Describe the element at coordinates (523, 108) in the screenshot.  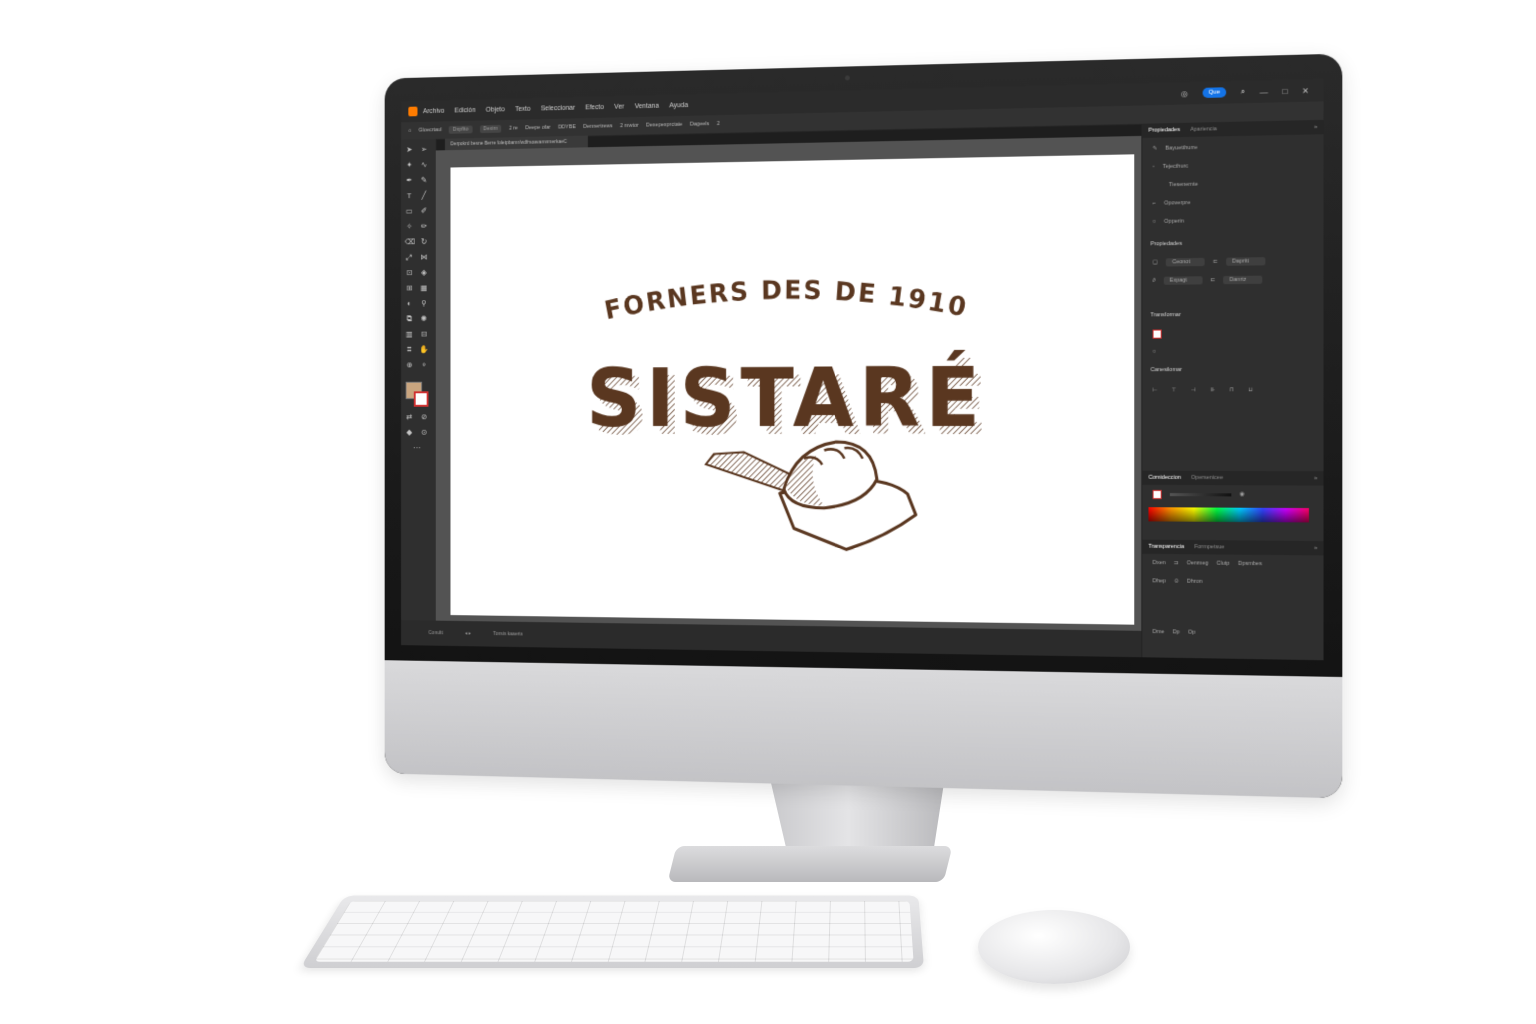
I see `menu-texto: Texto` at that location.